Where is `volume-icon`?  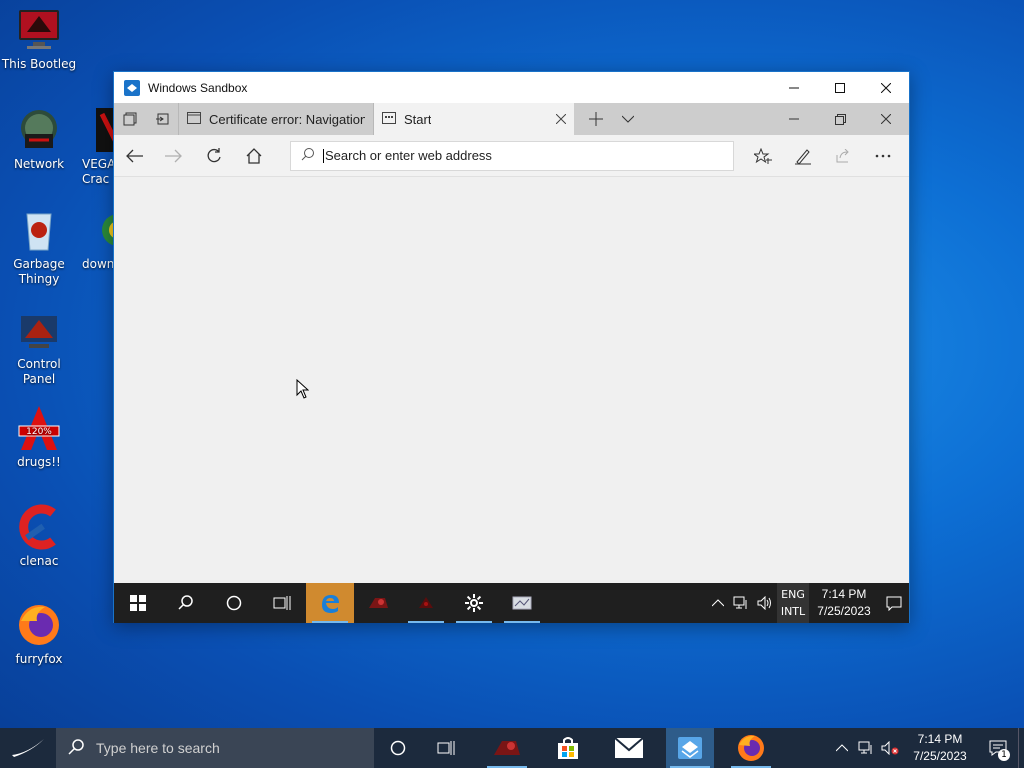
volume-icon is located at coordinates (765, 603).